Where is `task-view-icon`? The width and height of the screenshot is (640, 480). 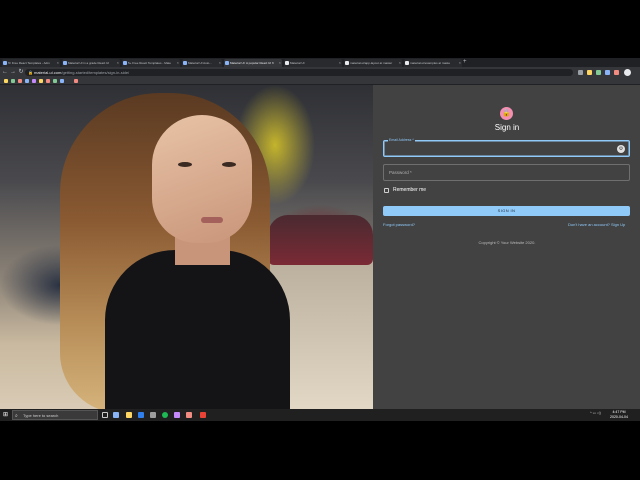 task-view-icon is located at coordinates (105, 415).